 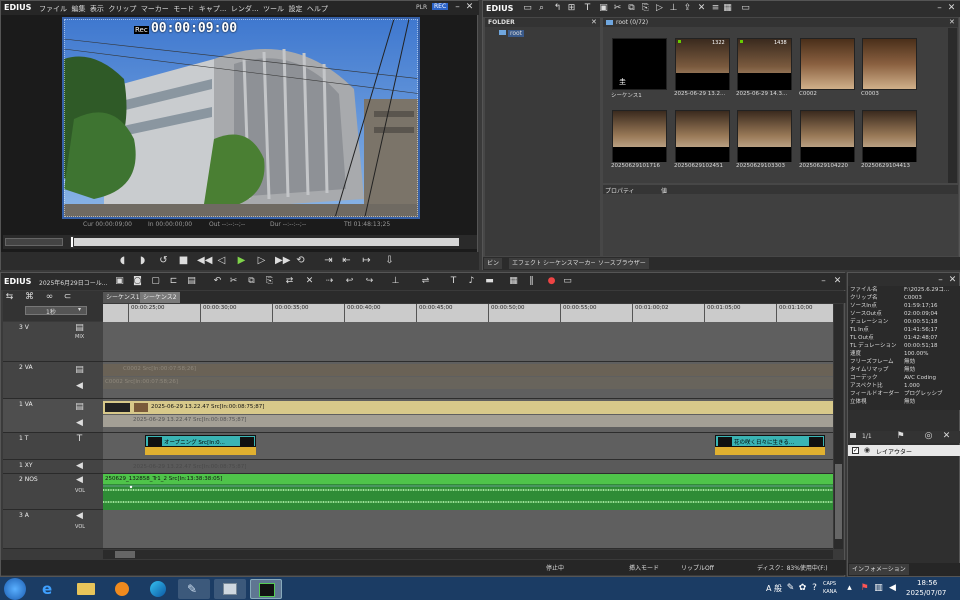 I want to click on thumb-20250629103303: 20250629103303, so click(x=766, y=141).